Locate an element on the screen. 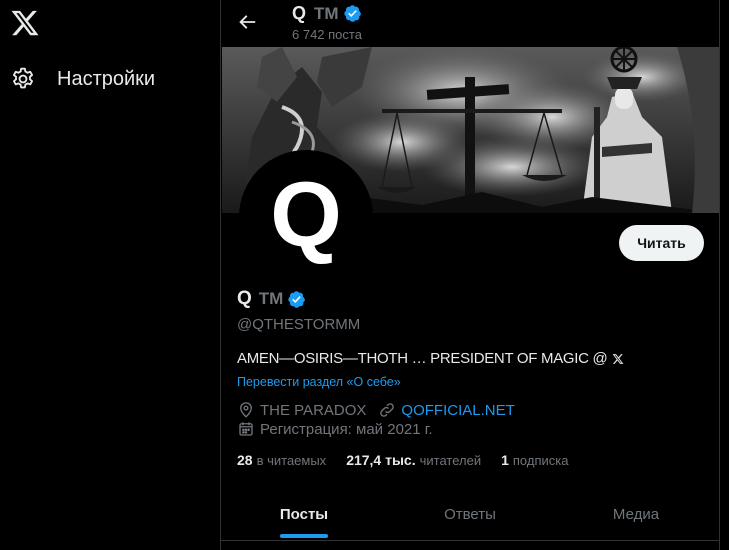  profile-meta-row: THE PARADOX QOFFICIAL.NET is located at coordinates (376, 410).